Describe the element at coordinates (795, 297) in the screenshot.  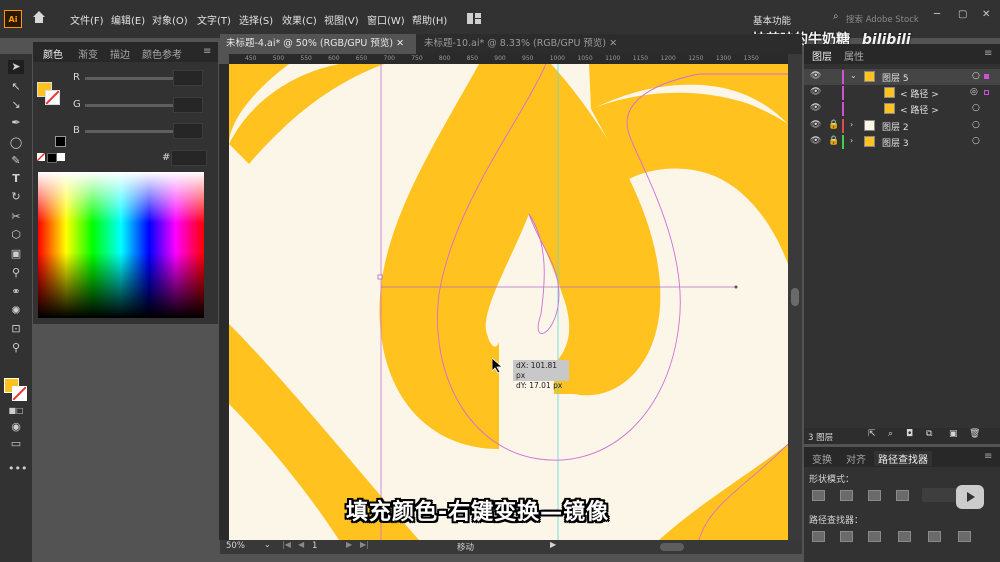
I see `vertical-scroll-thumb` at that location.